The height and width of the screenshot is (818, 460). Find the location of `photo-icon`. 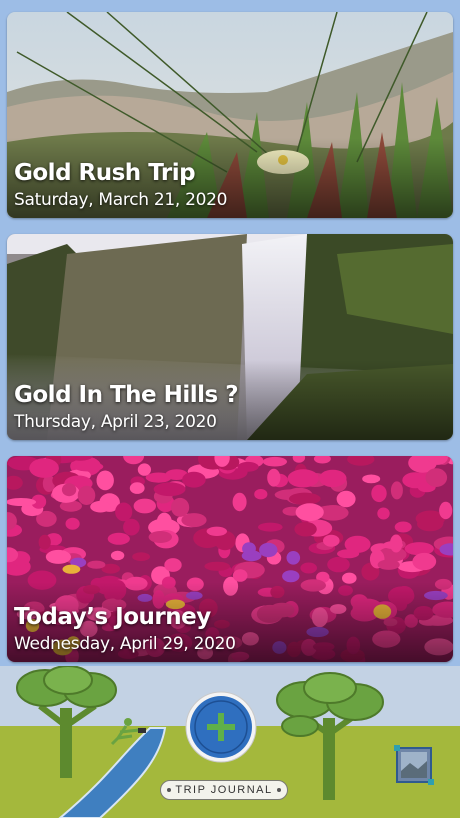

photo-icon is located at coordinates (414, 765).